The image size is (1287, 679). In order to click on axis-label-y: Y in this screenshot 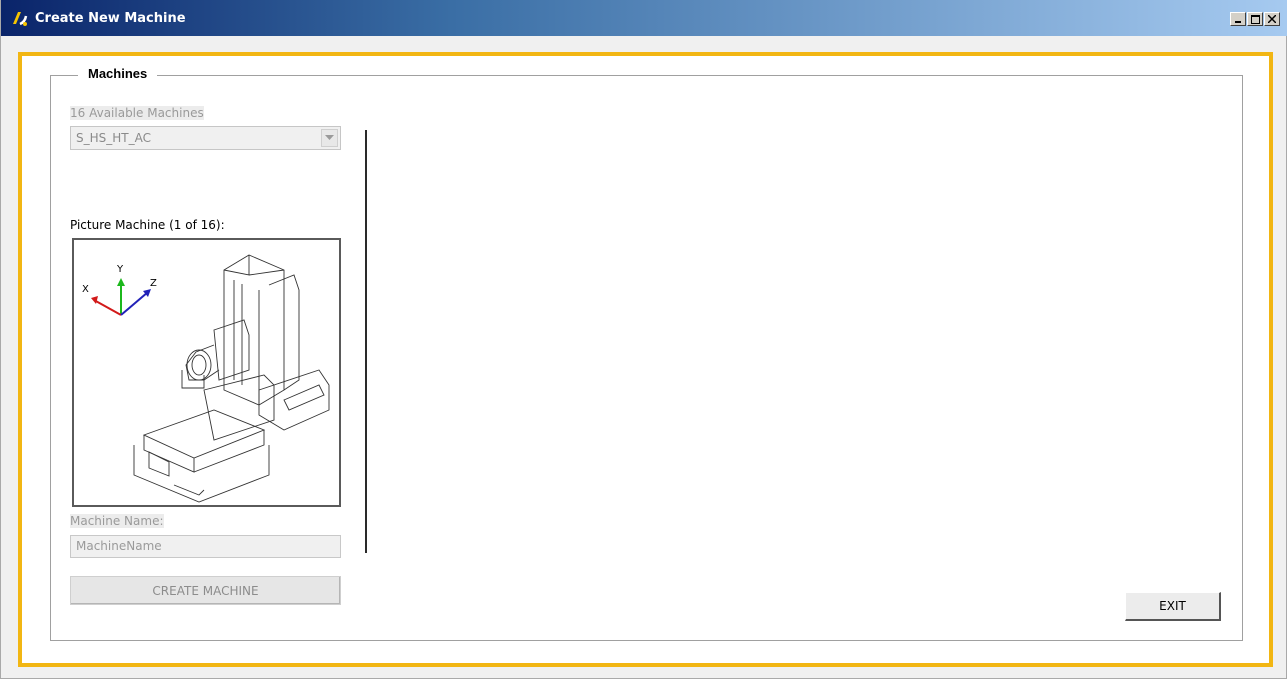, I will do `click(120, 269)`.